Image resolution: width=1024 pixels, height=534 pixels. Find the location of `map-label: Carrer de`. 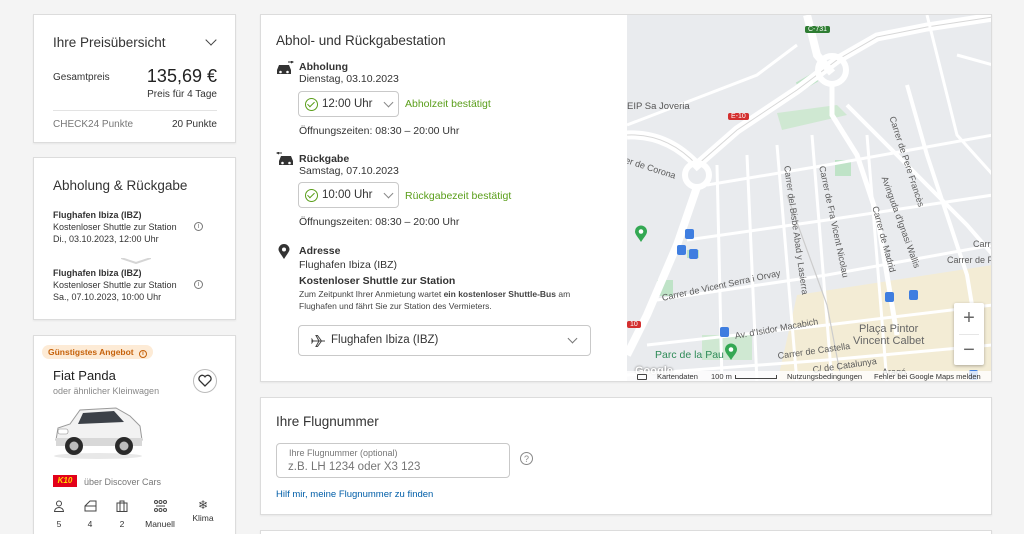

map-label: Carrer de is located at coordinates (982, 244).